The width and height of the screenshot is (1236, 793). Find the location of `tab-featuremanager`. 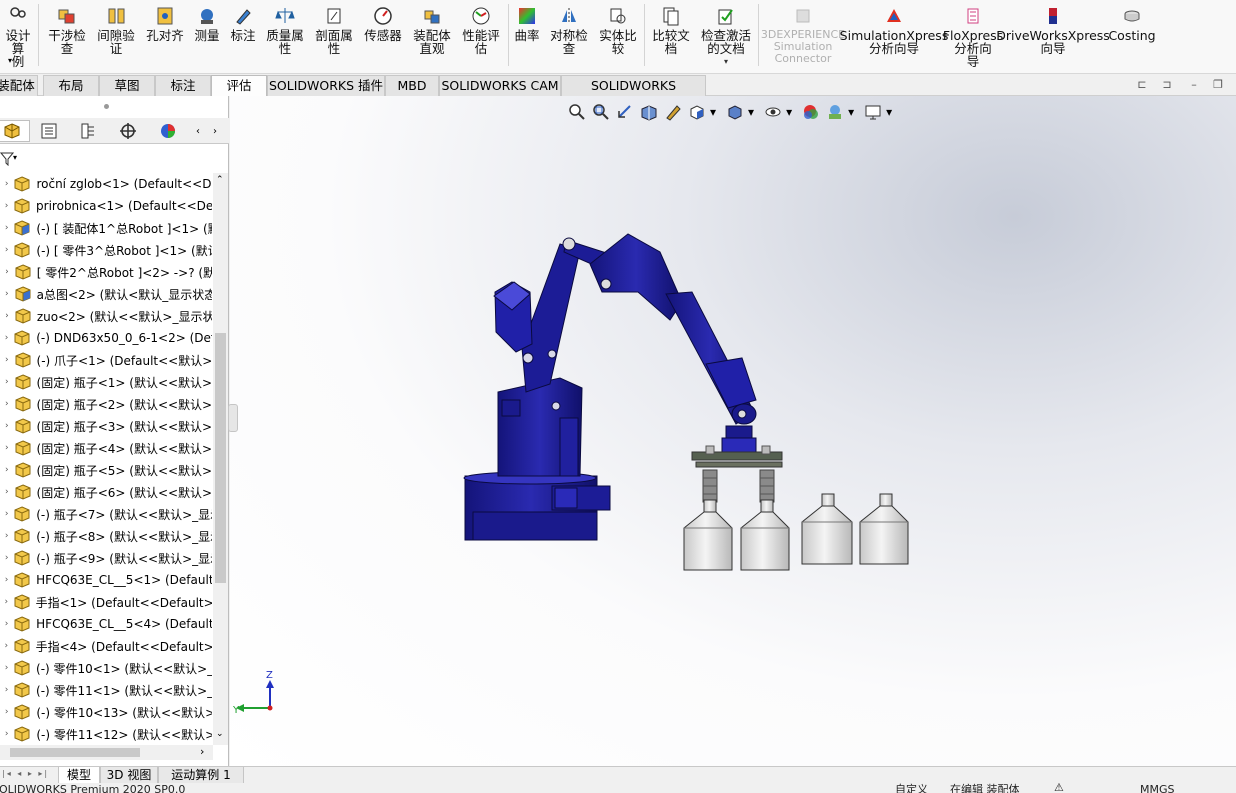

tab-featuremanager is located at coordinates (15, 131).